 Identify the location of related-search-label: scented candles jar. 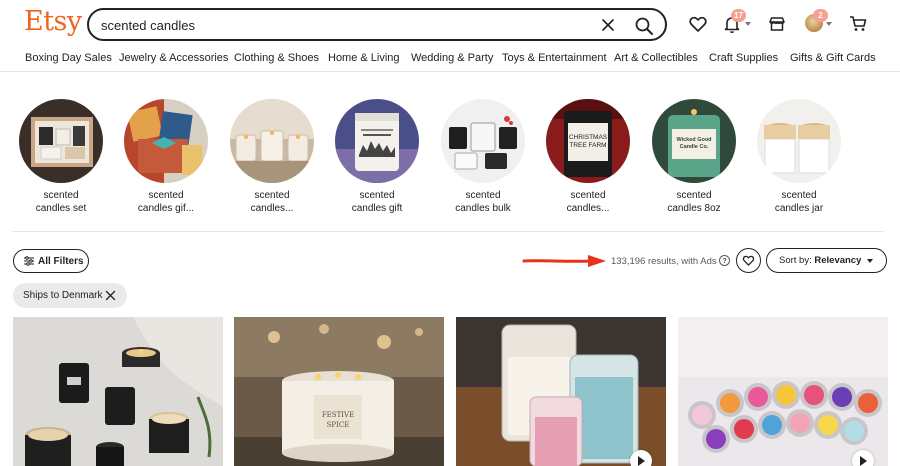
(799, 202).